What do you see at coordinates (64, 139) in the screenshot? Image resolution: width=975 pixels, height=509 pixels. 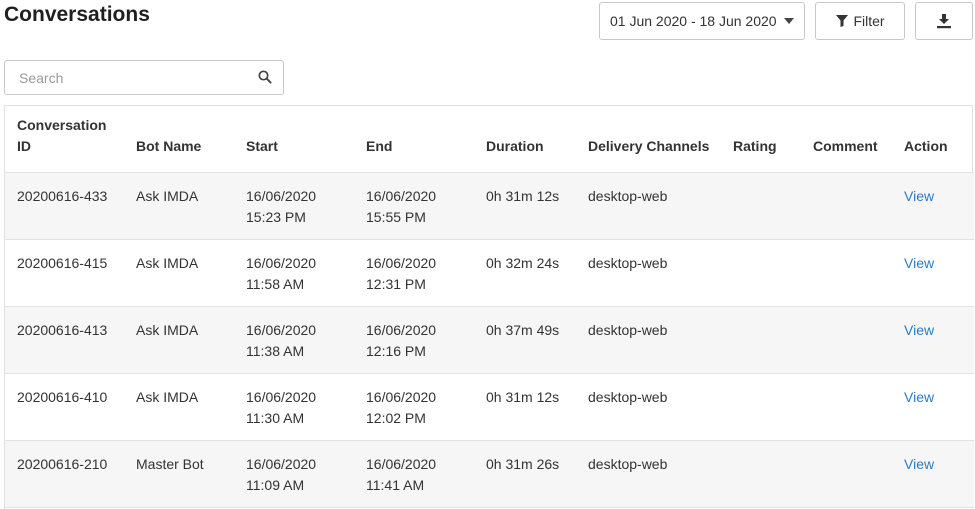 I see `column-header-conversation-id: Conversation ID` at bounding box center [64, 139].